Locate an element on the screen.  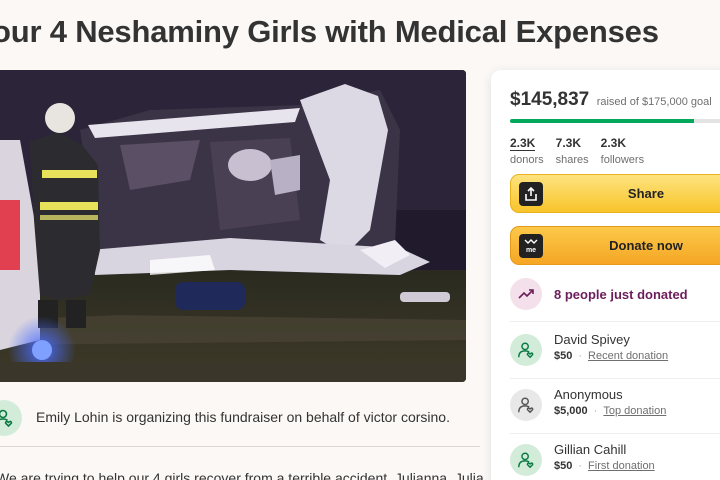
raised-amount: $145,837 is located at coordinates (550, 99).